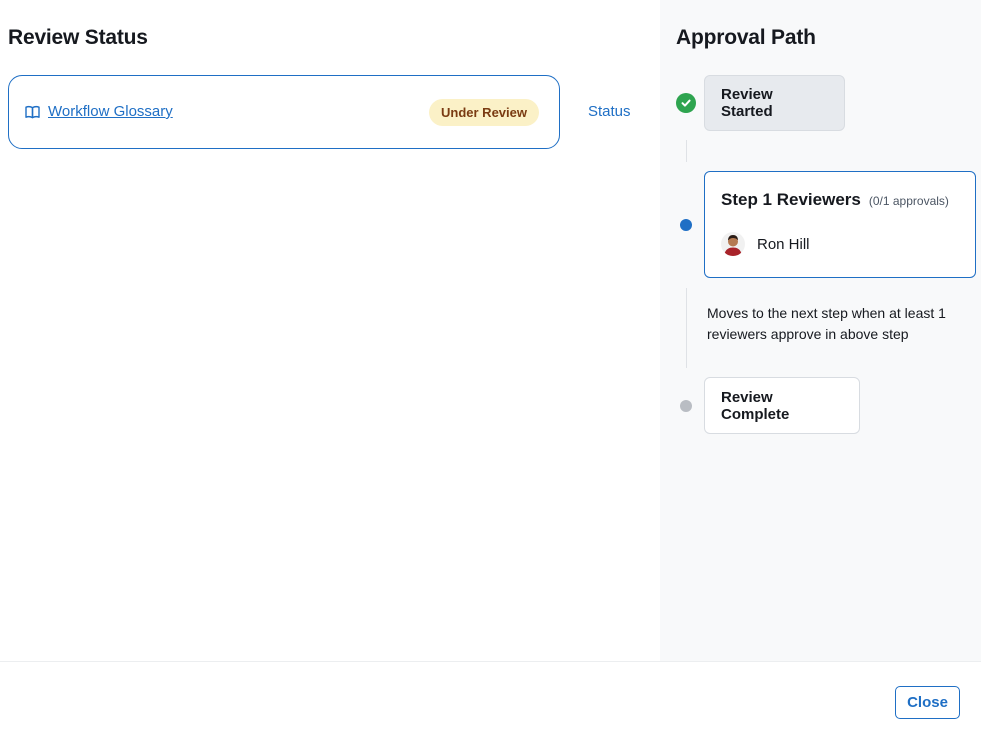  Describe the element at coordinates (733, 244) in the screenshot. I see `avatar` at that location.